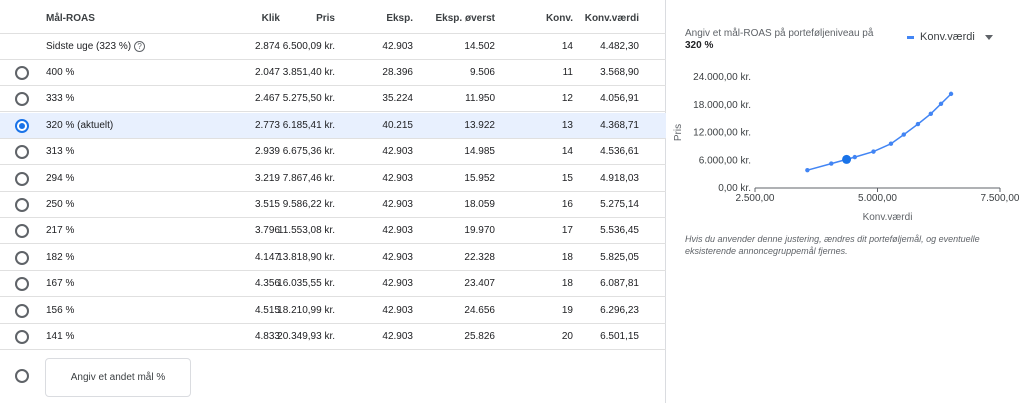 This screenshot has height=403, width=1024. Describe the element at coordinates (479, 257) in the screenshot. I see `row-top-impressions: 22.328` at that location.